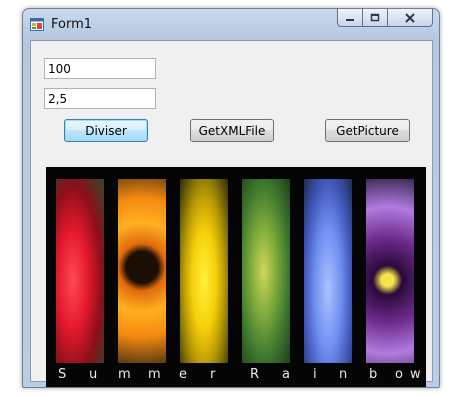 The height and width of the screenshot is (396, 453). Describe the element at coordinates (315, 374) in the screenshot. I see `caption-letter: i` at that location.